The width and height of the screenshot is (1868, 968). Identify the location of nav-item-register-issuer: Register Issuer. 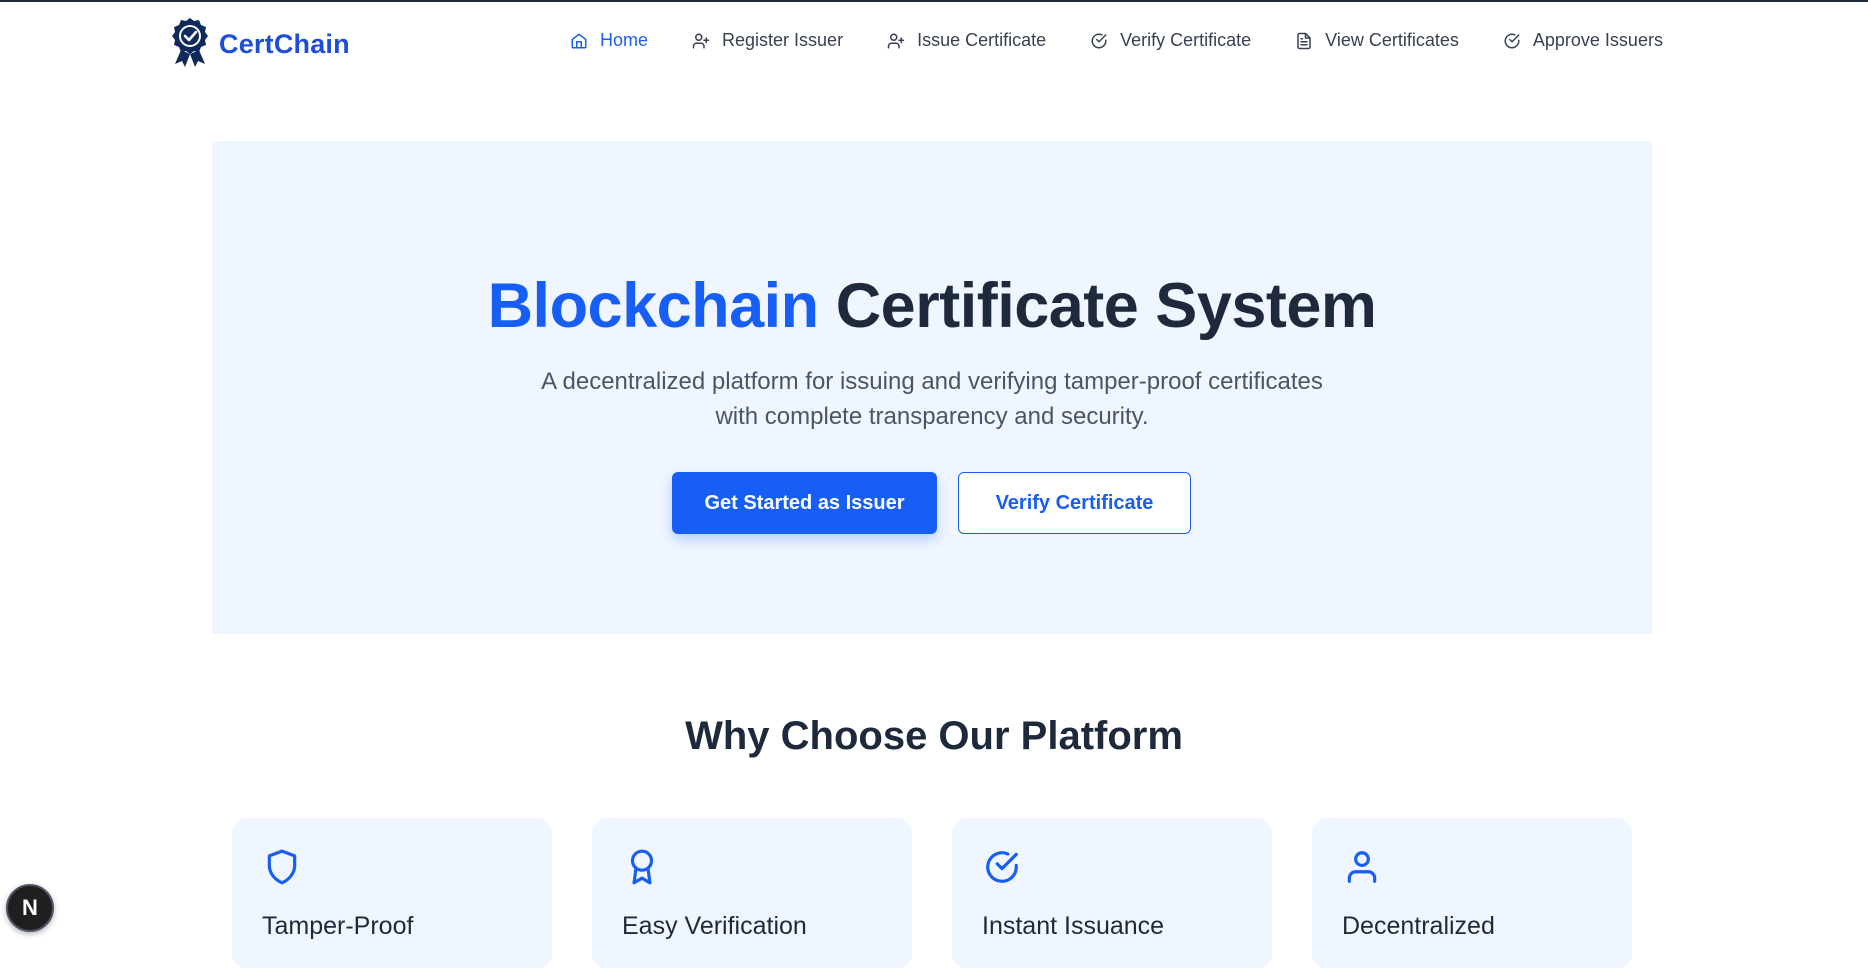
(767, 40).